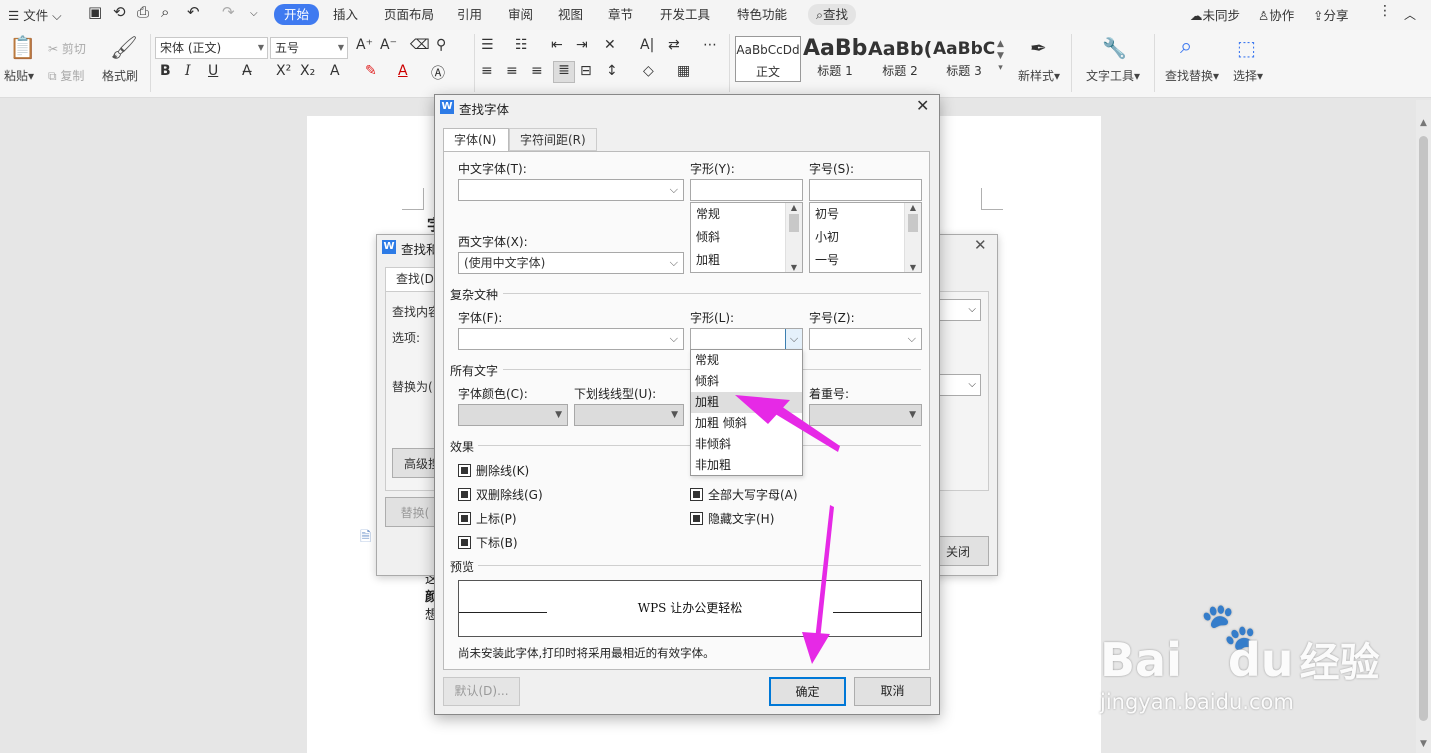  I want to click on arrow-shaft-to-ok-button, so click(824, 572).